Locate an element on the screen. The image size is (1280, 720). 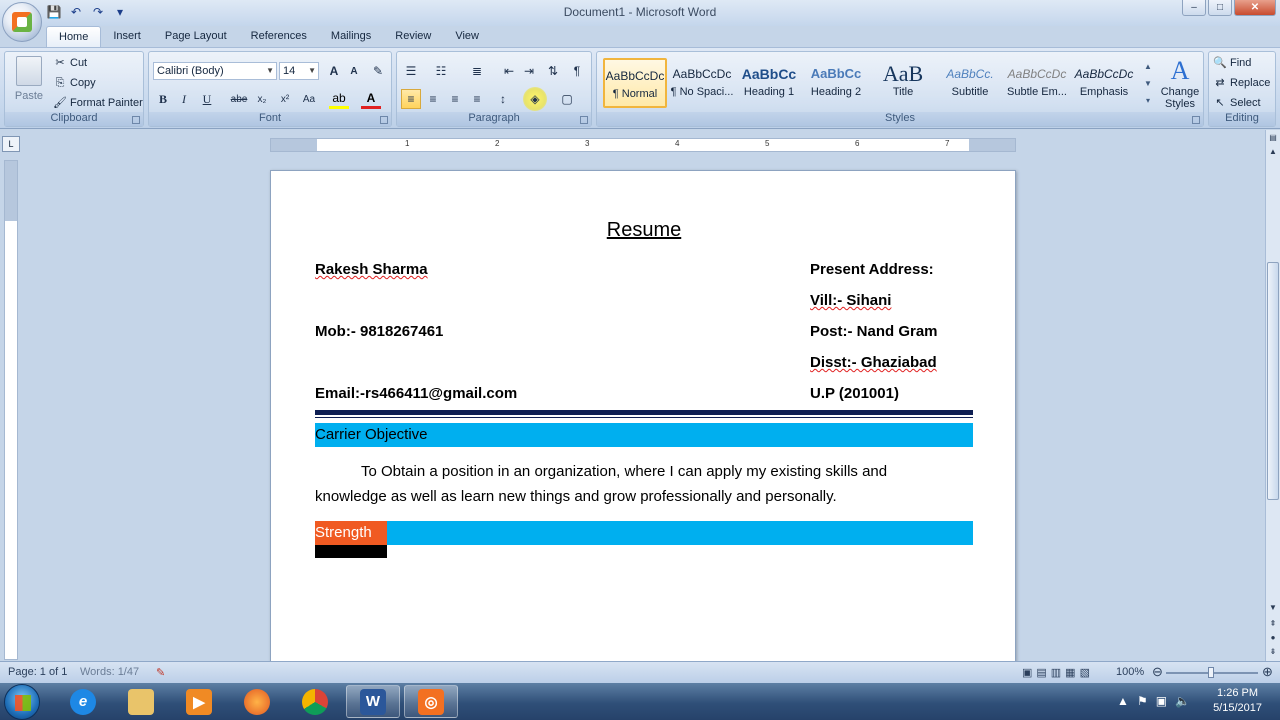
taskbar-word: W is located at coordinates (373, 701).